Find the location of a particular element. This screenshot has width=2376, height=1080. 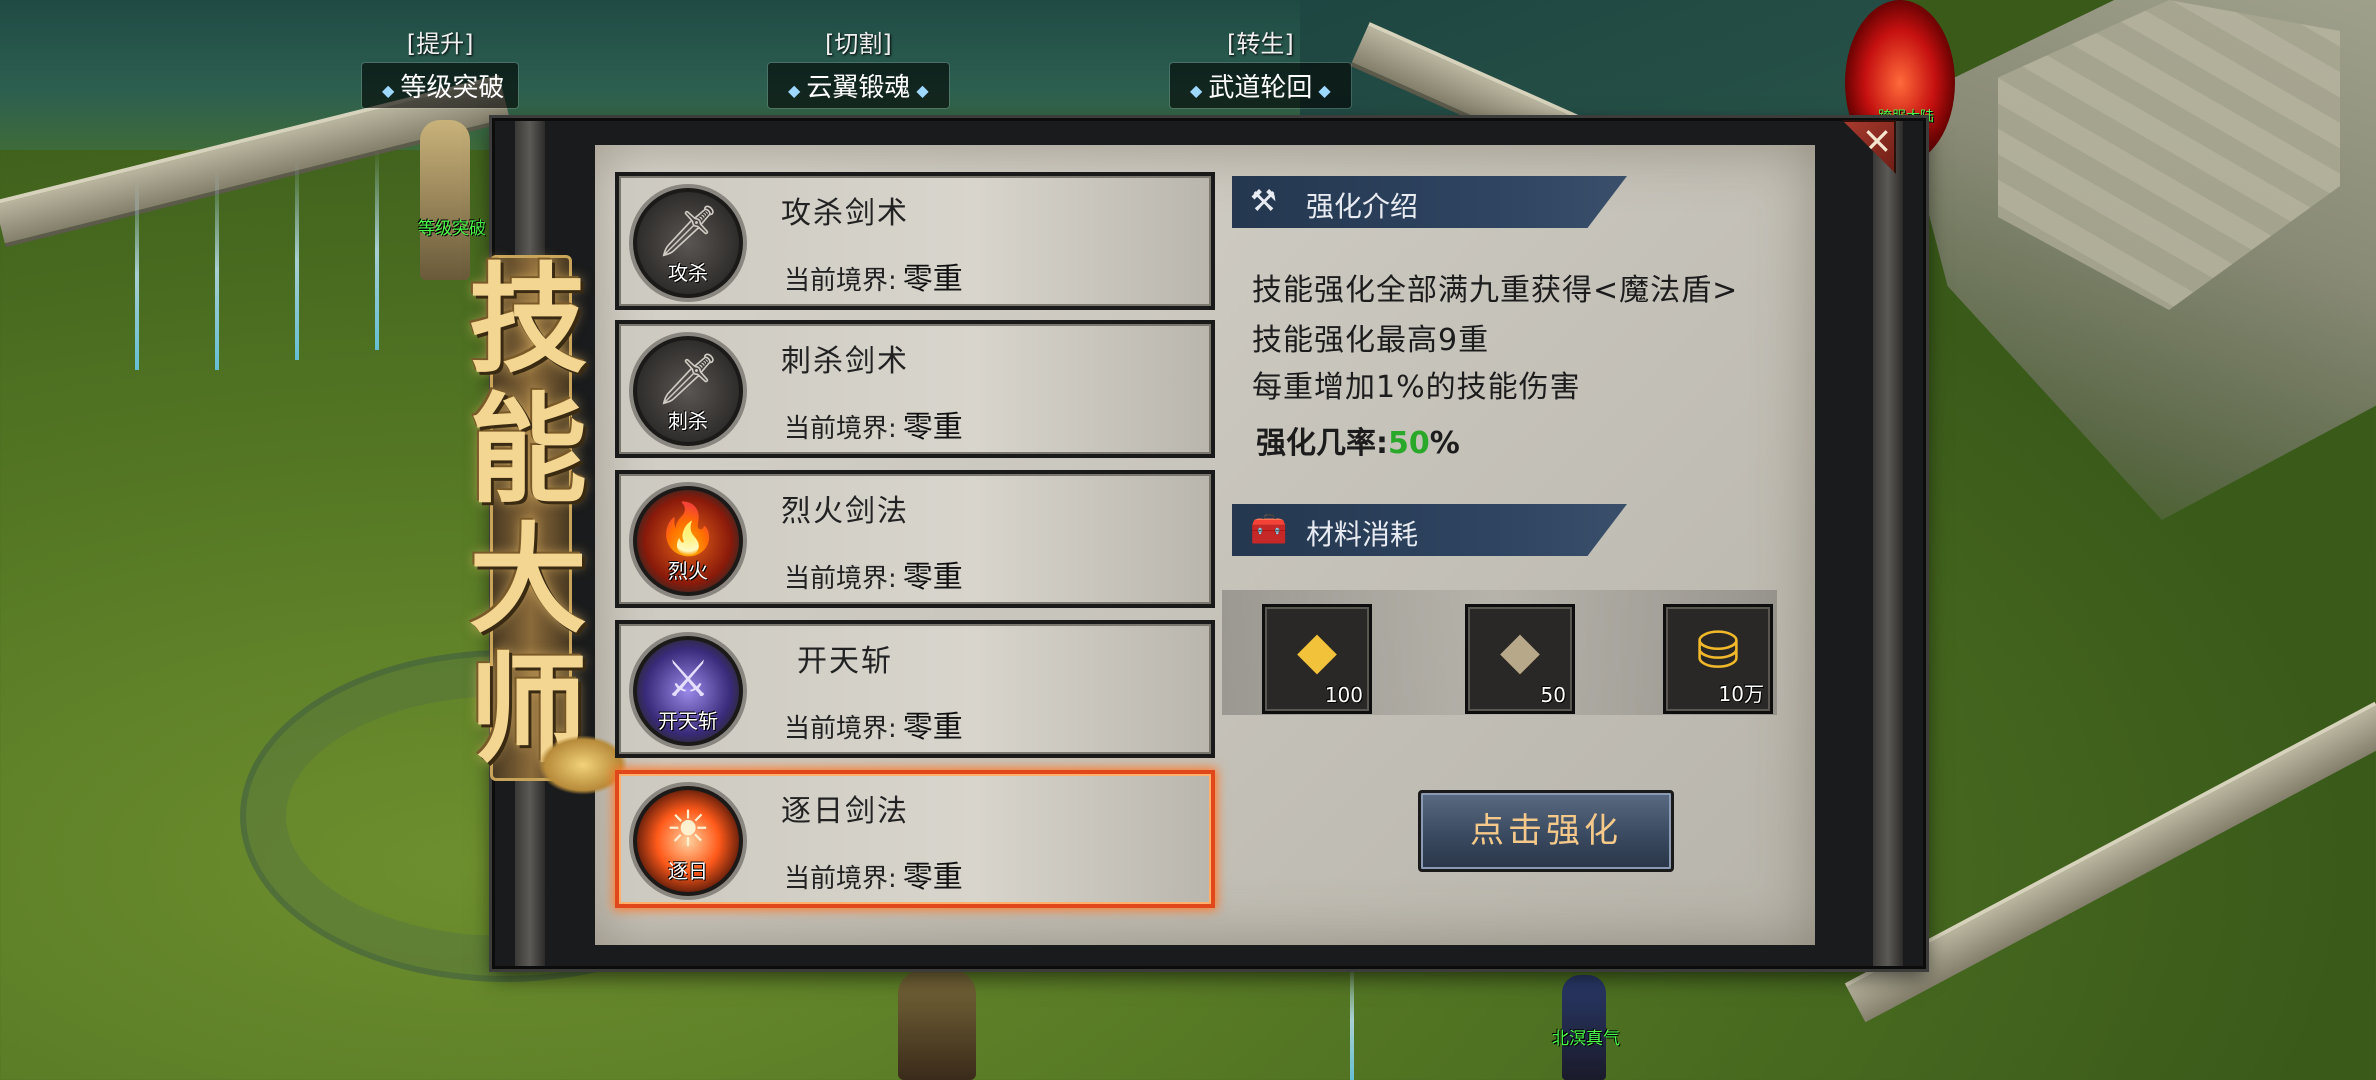

skill-icon-label: 烈火 is located at coordinates (688, 571).